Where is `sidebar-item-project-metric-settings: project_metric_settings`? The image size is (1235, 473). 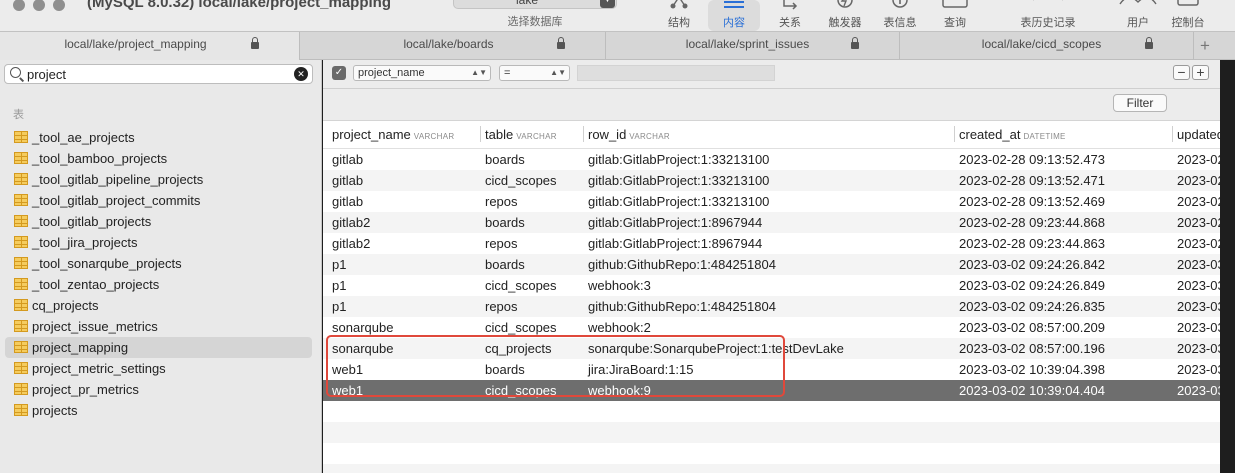
sidebar-item-project-metric-settings: project_metric_settings is located at coordinates (160, 368).